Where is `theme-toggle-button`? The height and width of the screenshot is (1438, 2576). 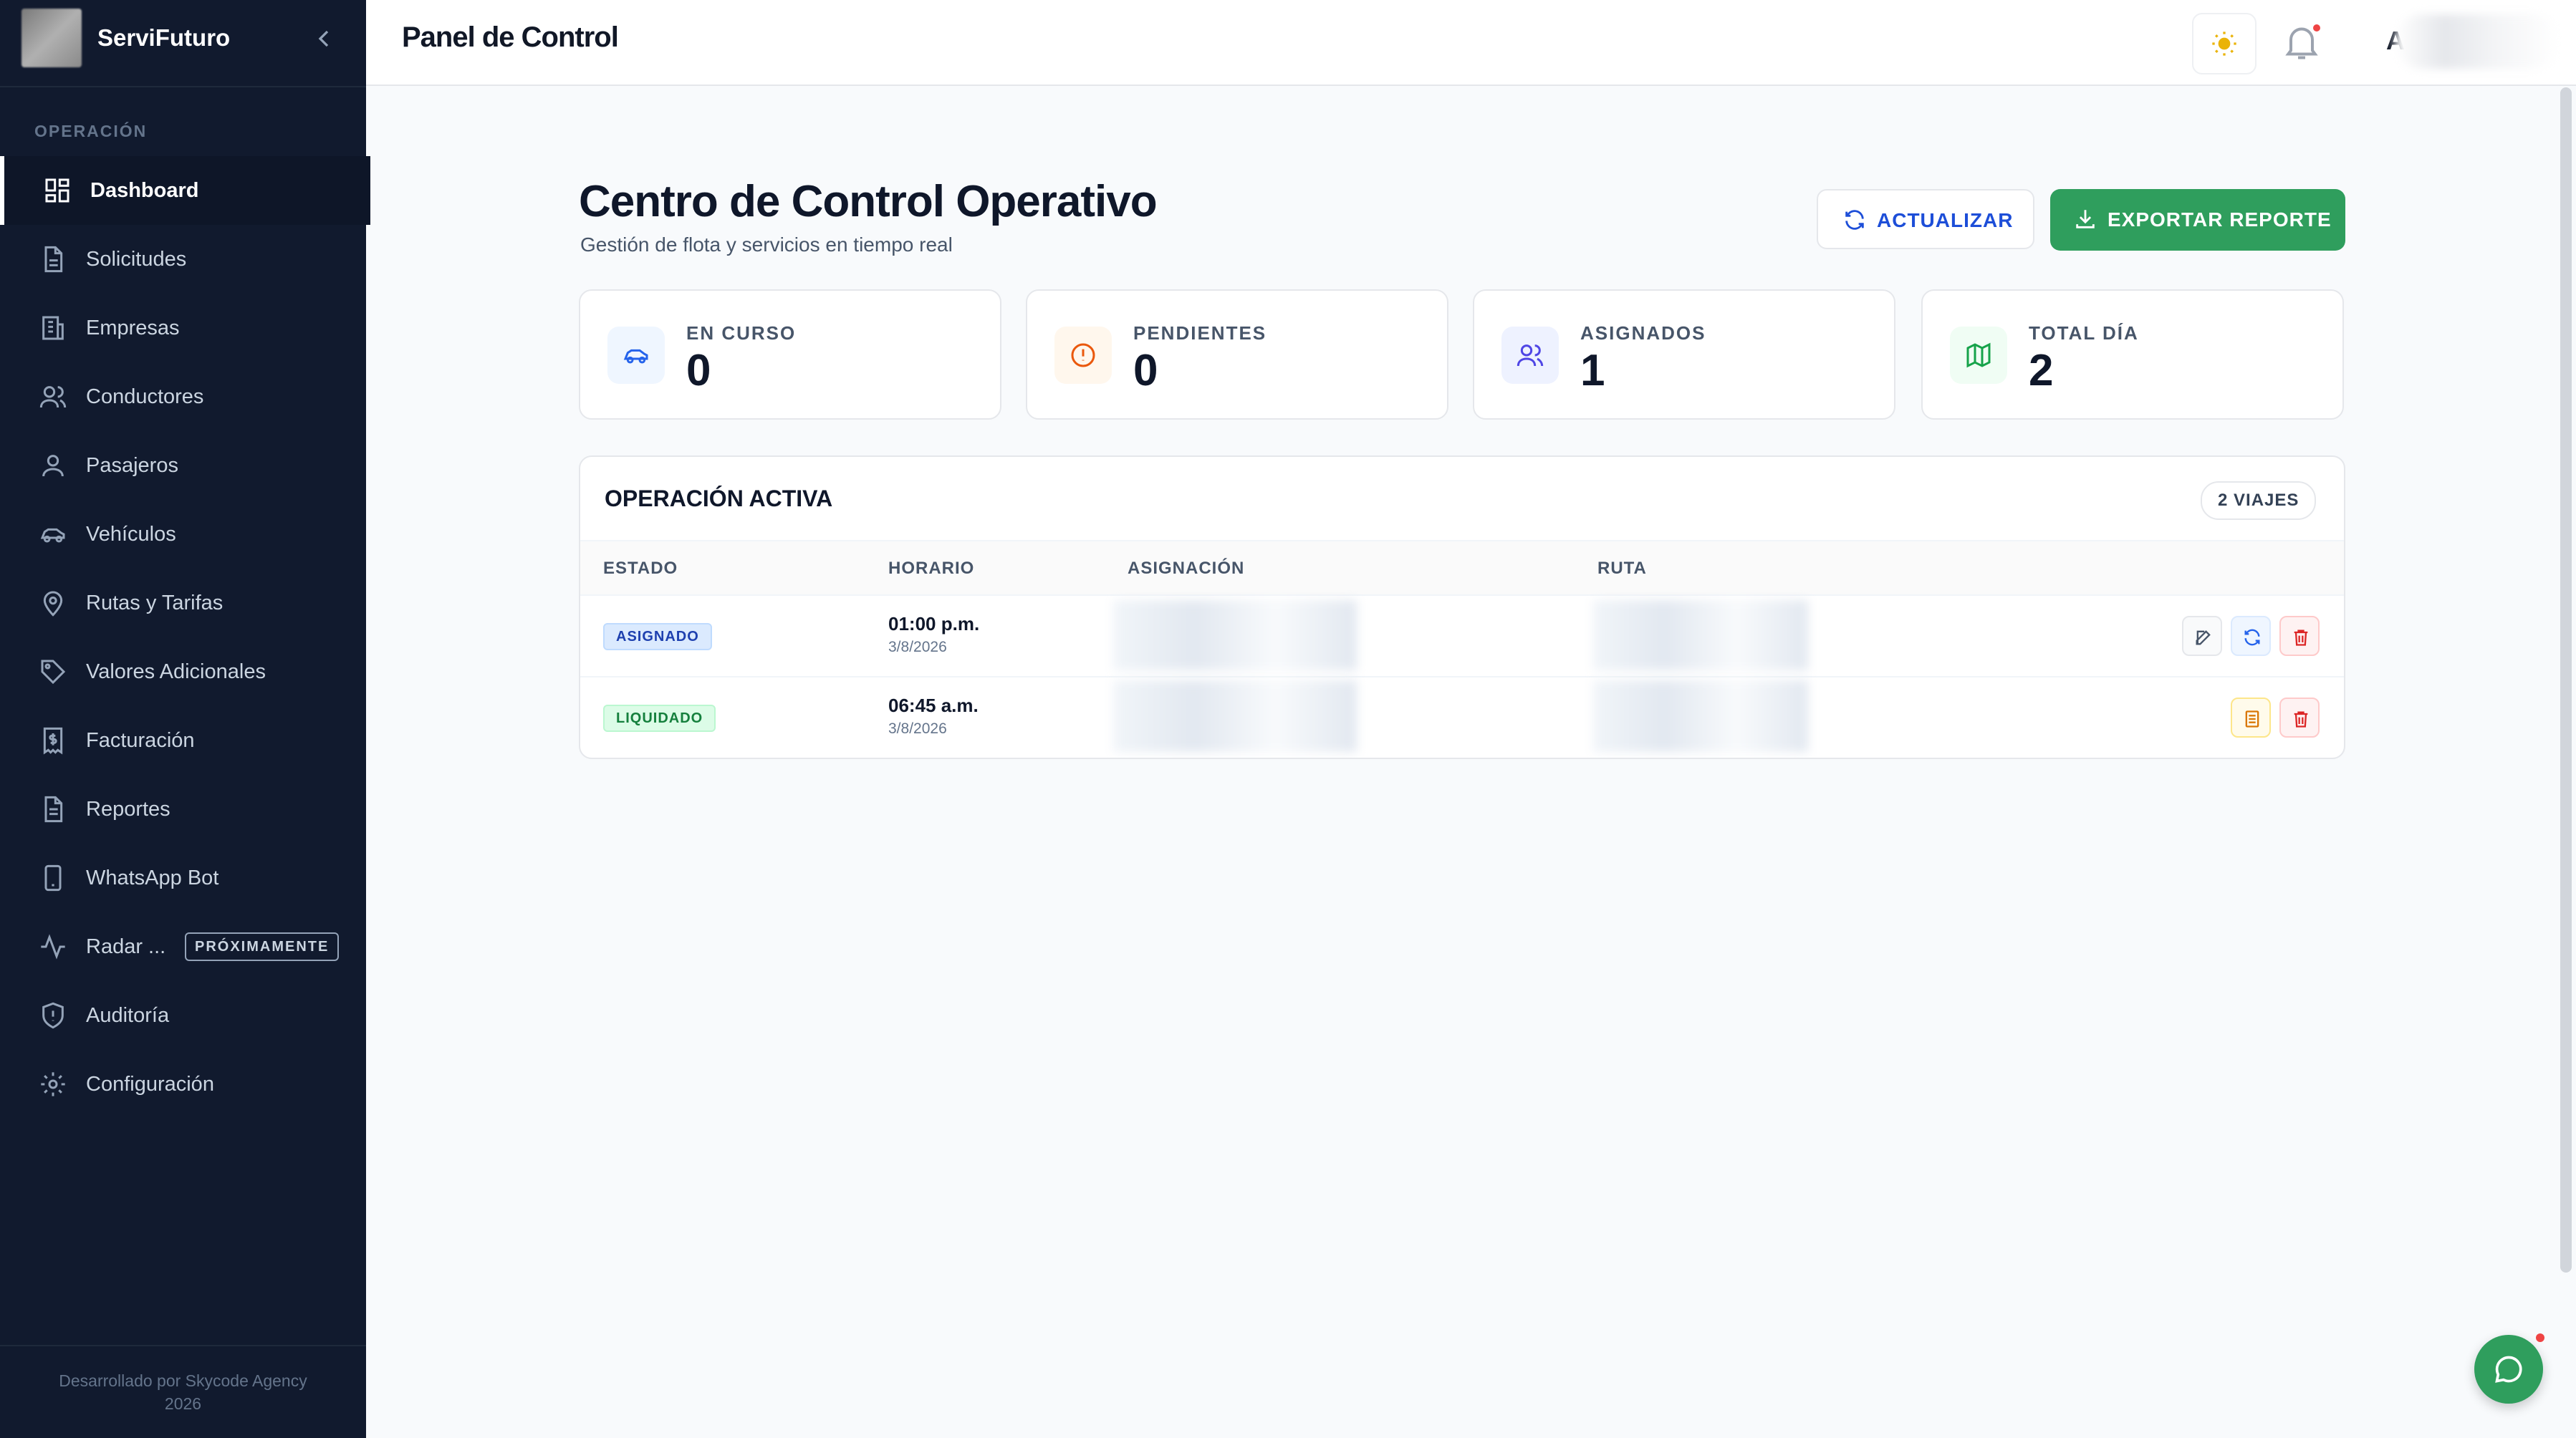 theme-toggle-button is located at coordinates (2224, 43).